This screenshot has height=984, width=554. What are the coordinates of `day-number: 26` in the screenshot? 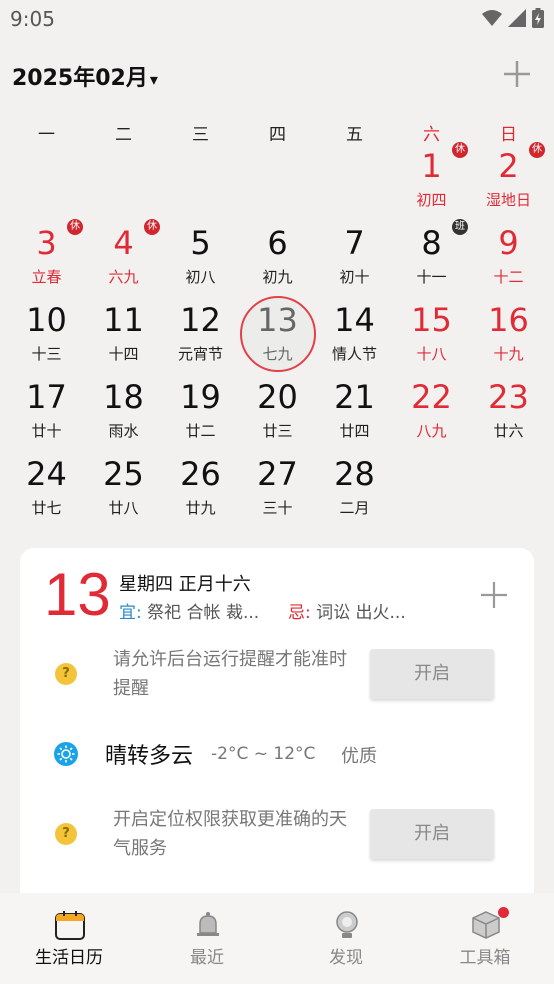 It's located at (200, 474).